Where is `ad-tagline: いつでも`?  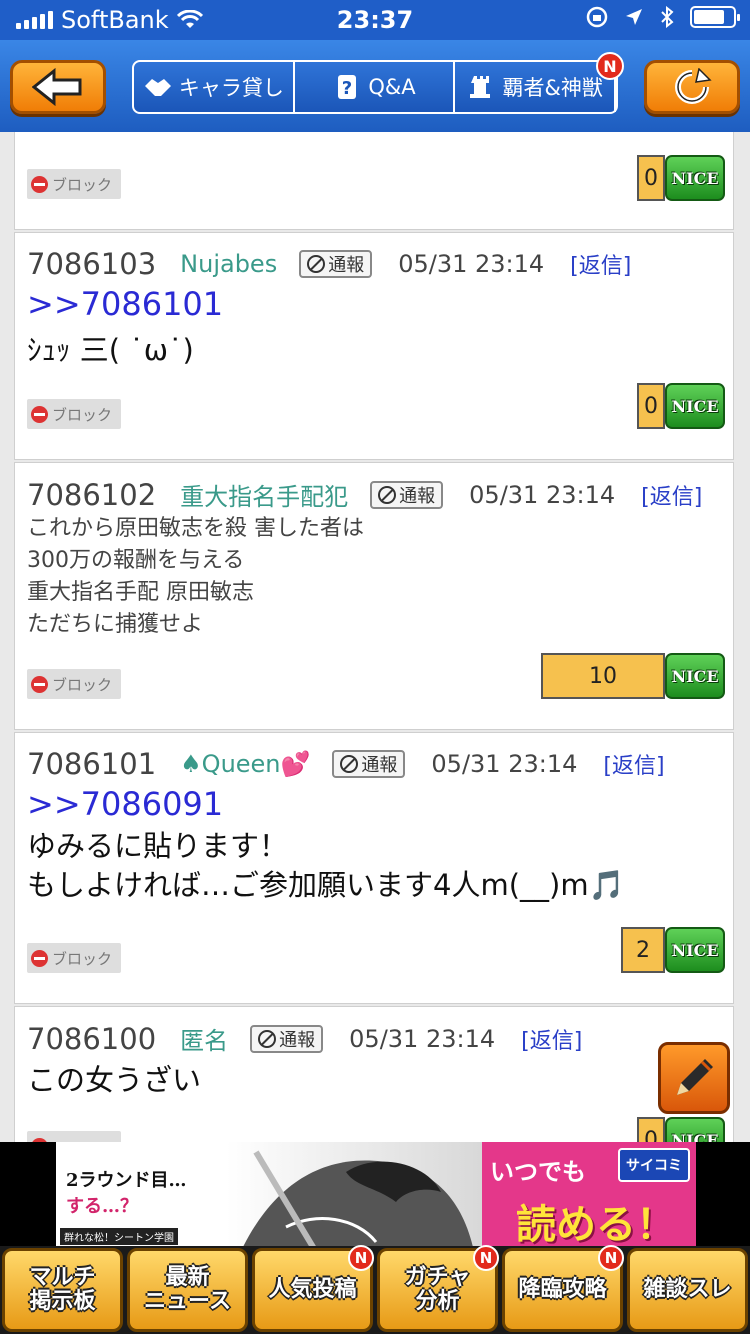 ad-tagline: いつでも is located at coordinates (538, 1172).